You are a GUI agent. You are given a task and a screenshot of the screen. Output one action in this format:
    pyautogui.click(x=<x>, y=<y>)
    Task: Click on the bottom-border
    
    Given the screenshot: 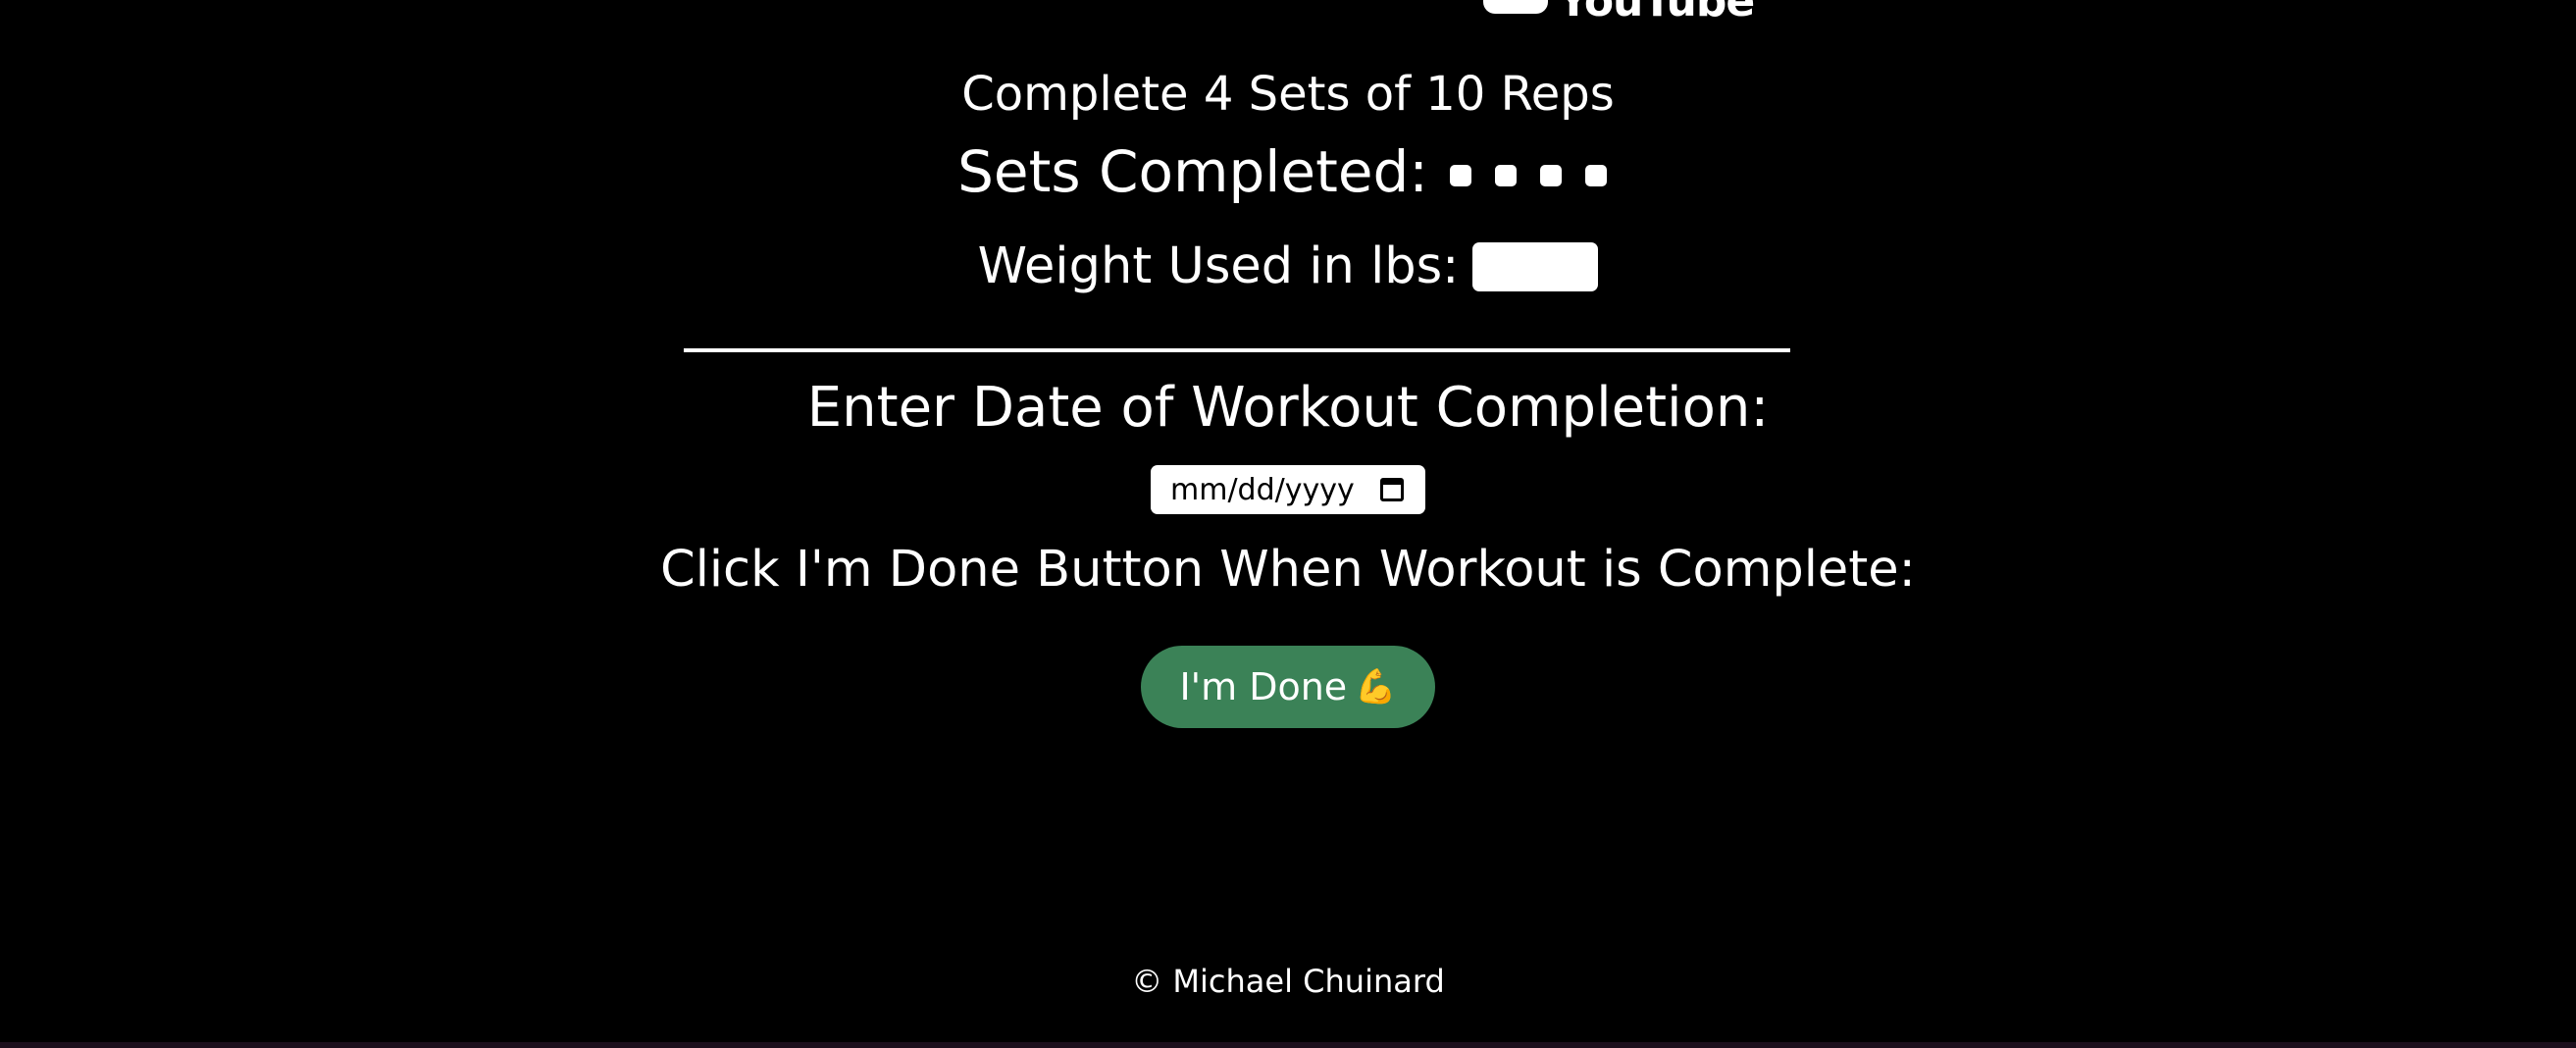 What is the action you would take?
    pyautogui.click(x=1288, y=1045)
    